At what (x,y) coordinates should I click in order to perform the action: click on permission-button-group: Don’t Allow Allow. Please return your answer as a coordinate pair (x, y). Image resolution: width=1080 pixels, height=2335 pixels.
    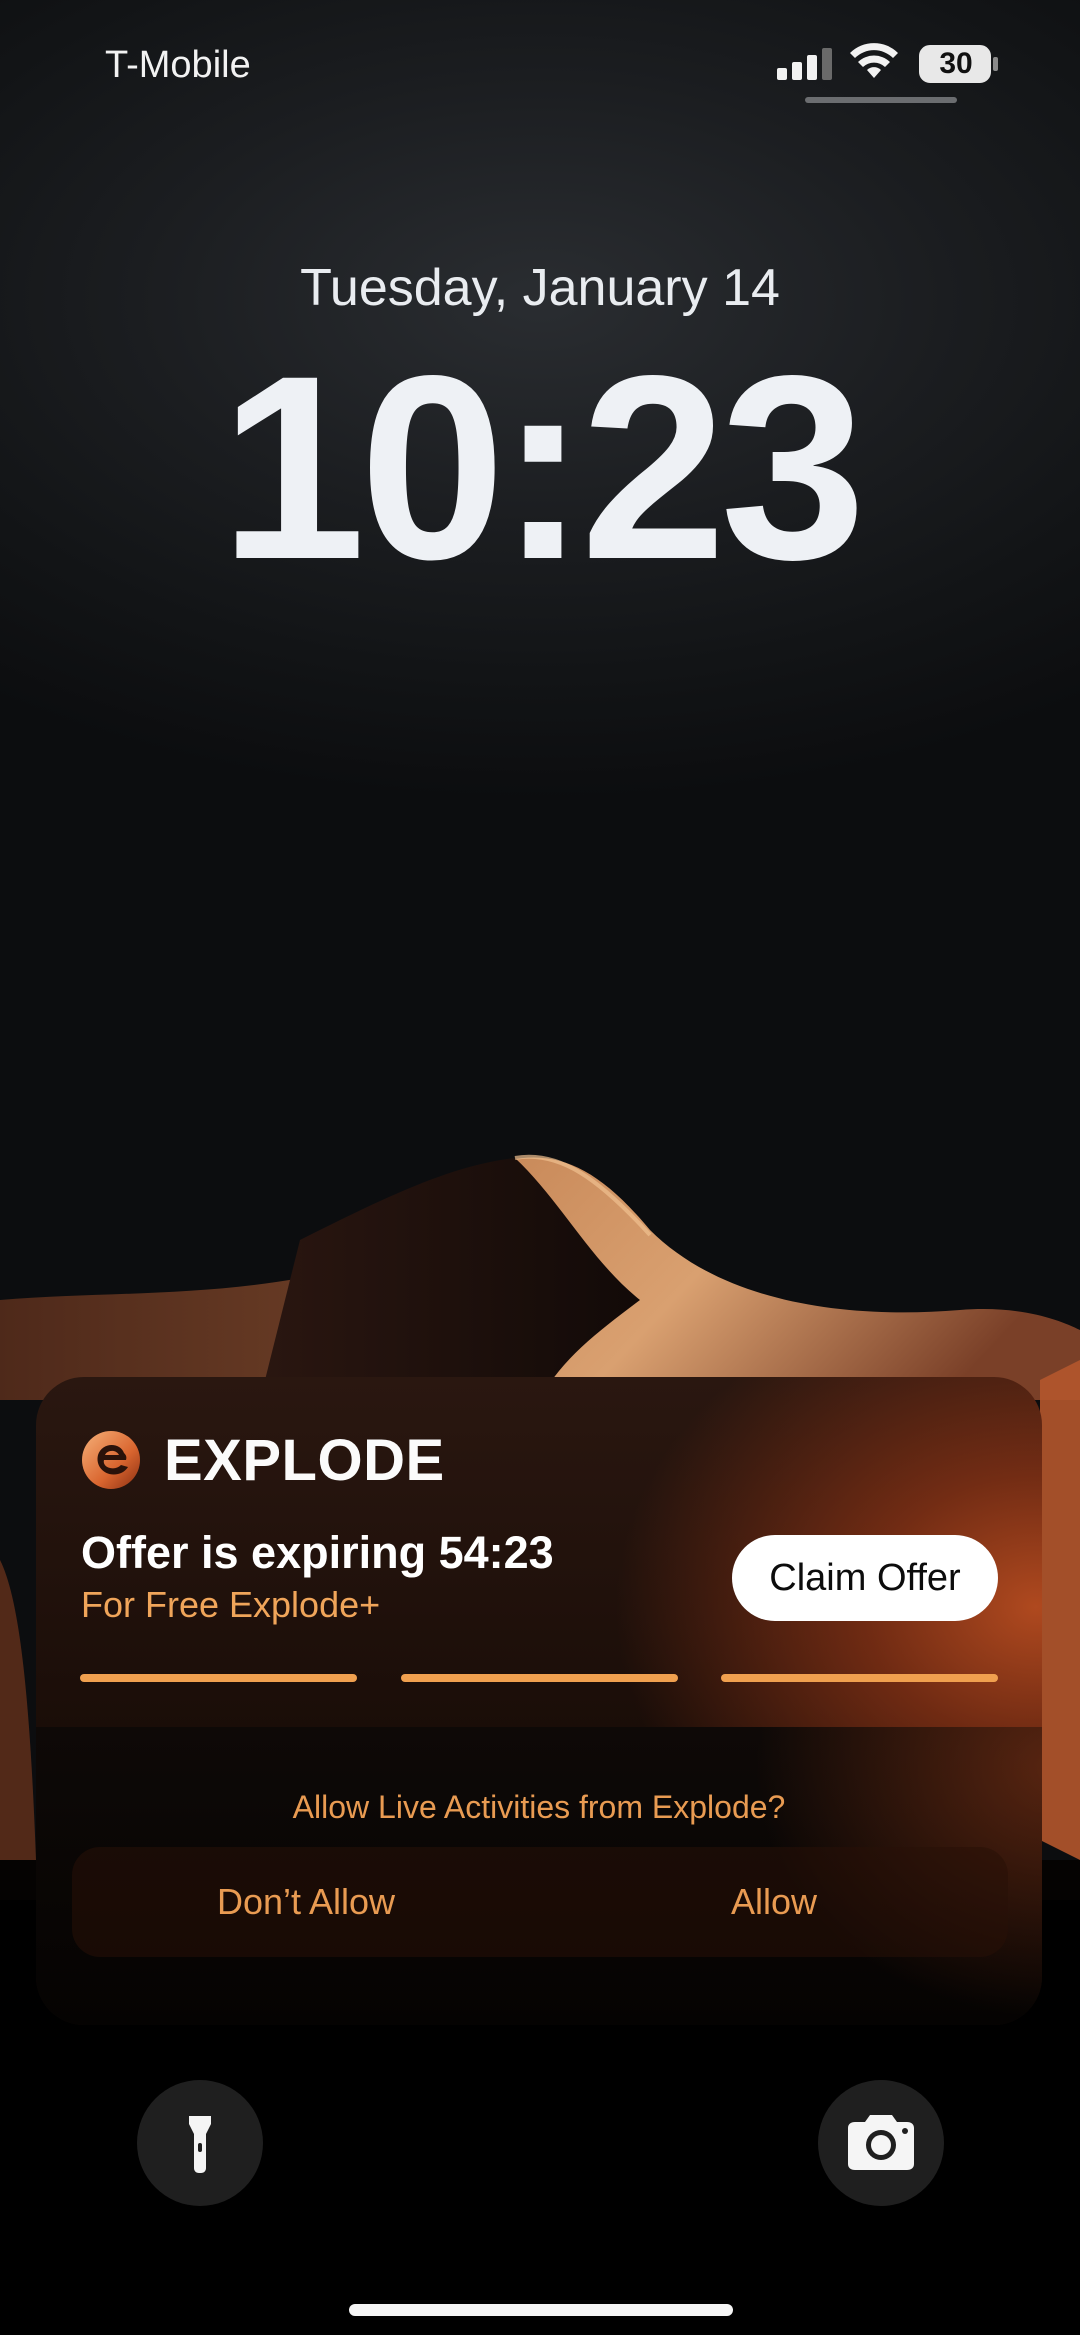
    Looking at the image, I should click on (540, 1902).